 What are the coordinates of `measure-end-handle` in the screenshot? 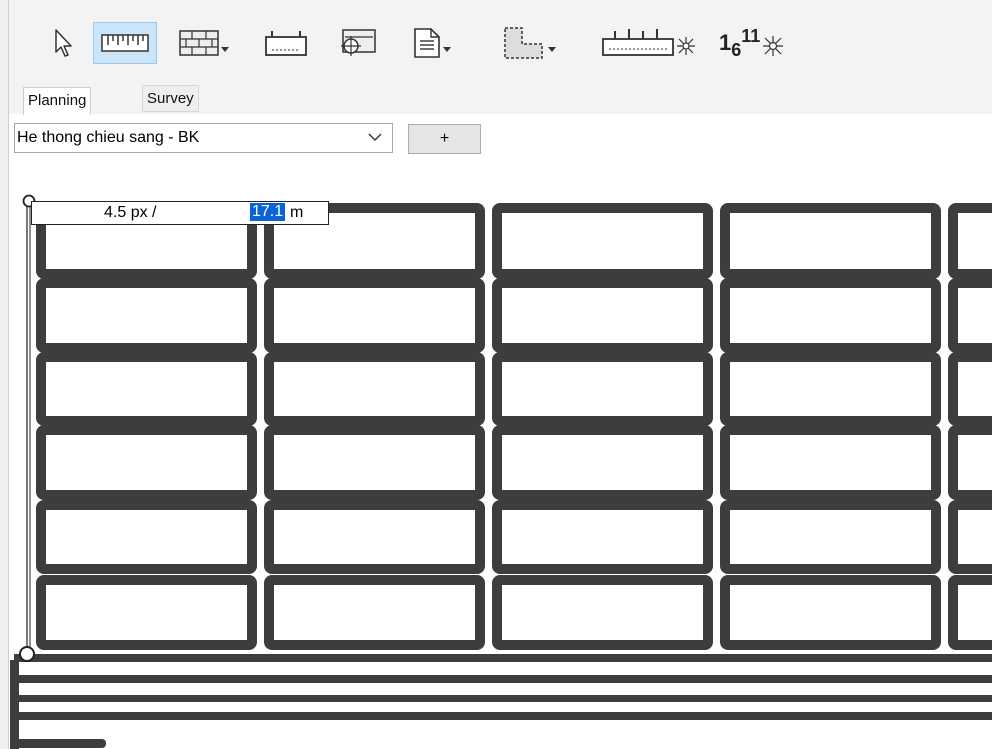 It's located at (27, 654).